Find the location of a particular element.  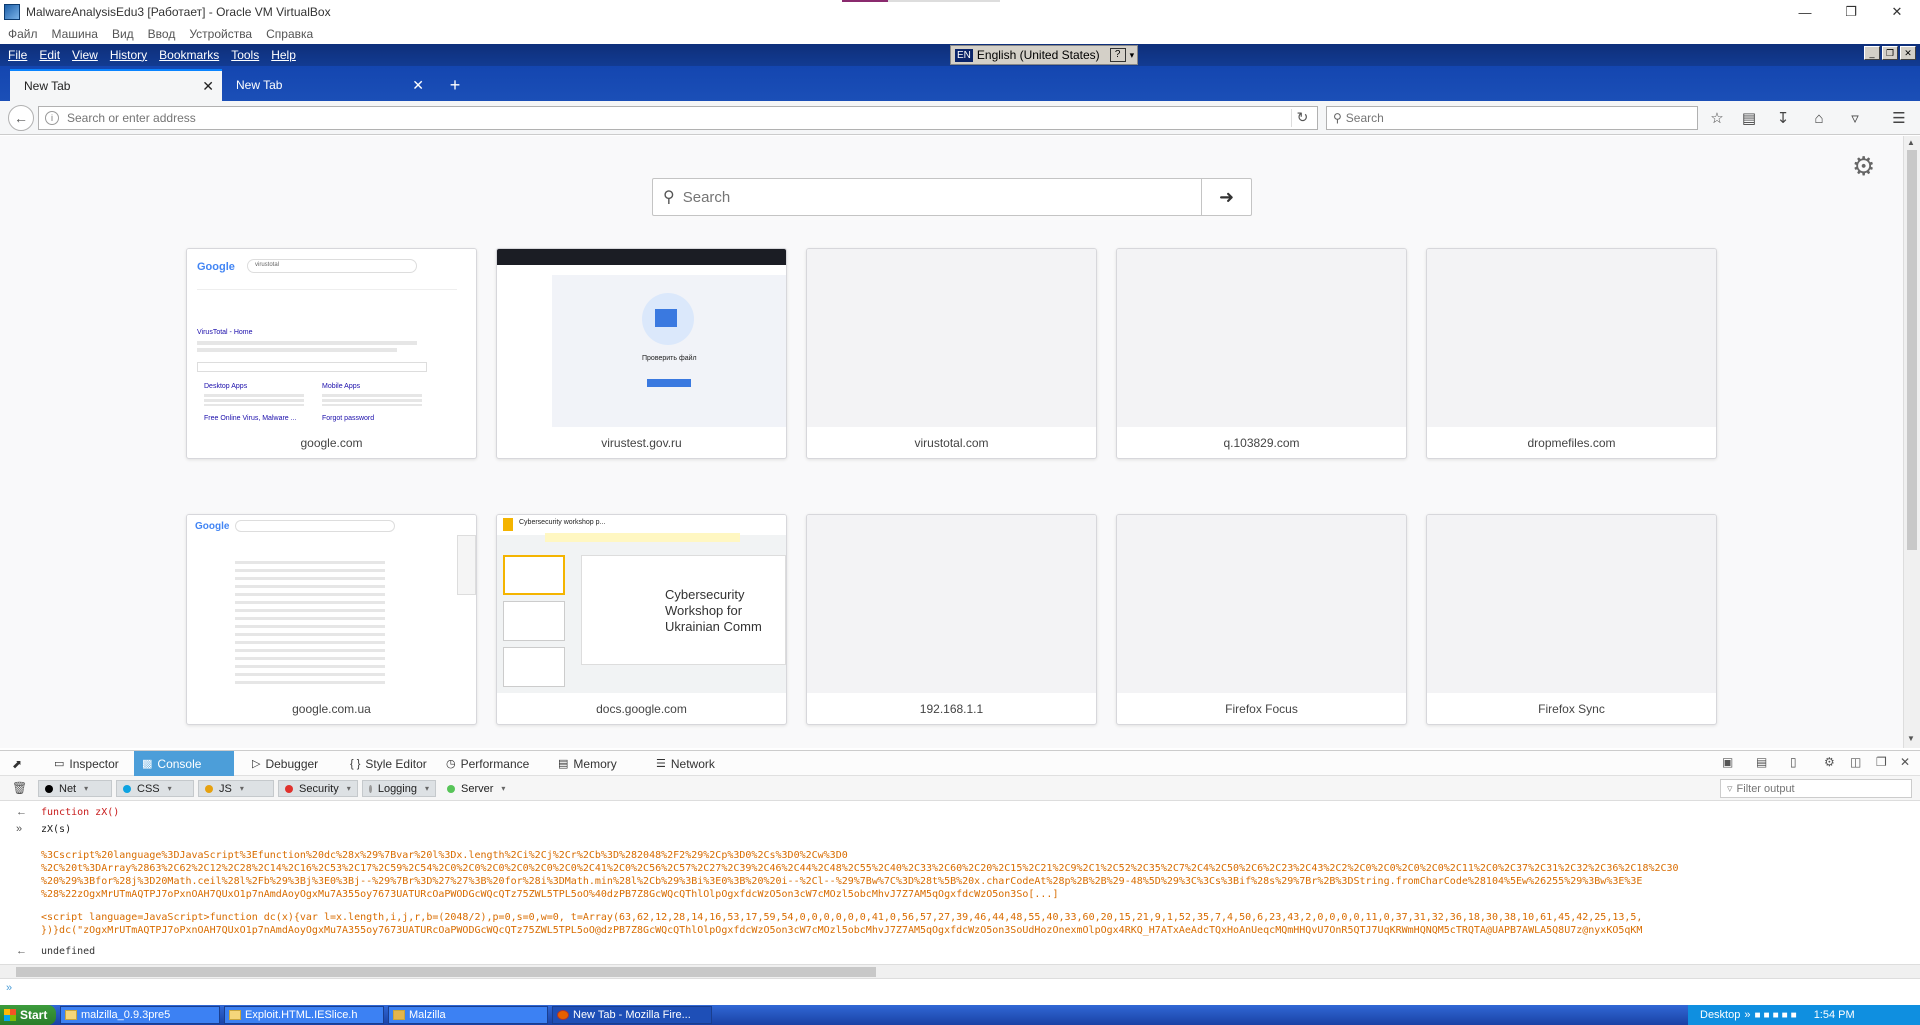

top-site-tile: Google google.com.ua is located at coordinates (331, 619).